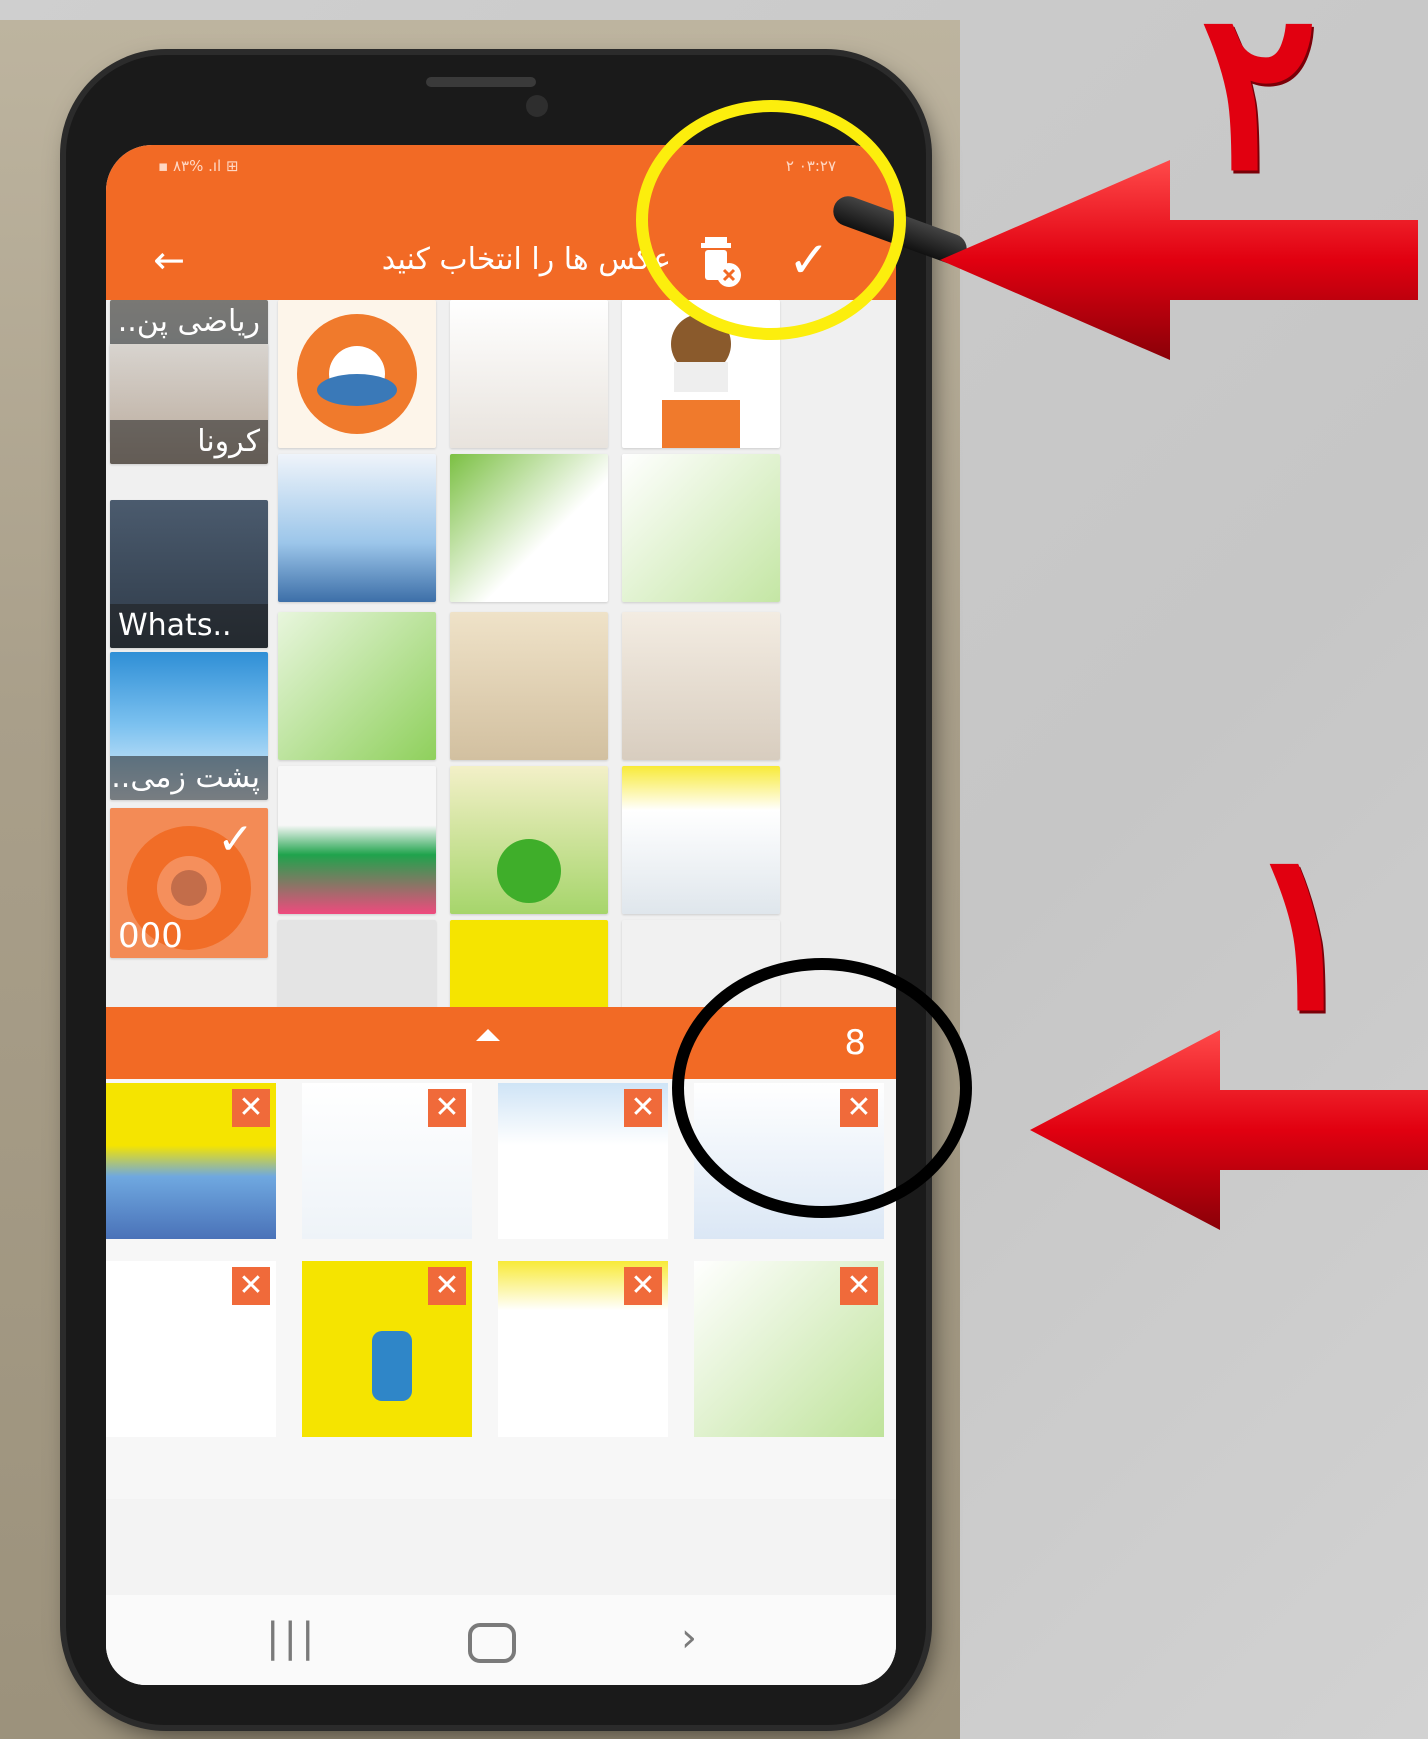 Image resolution: width=1428 pixels, height=1739 pixels. Describe the element at coordinates (689, 1638) in the screenshot. I see `chevron-right-icon: ›` at that location.